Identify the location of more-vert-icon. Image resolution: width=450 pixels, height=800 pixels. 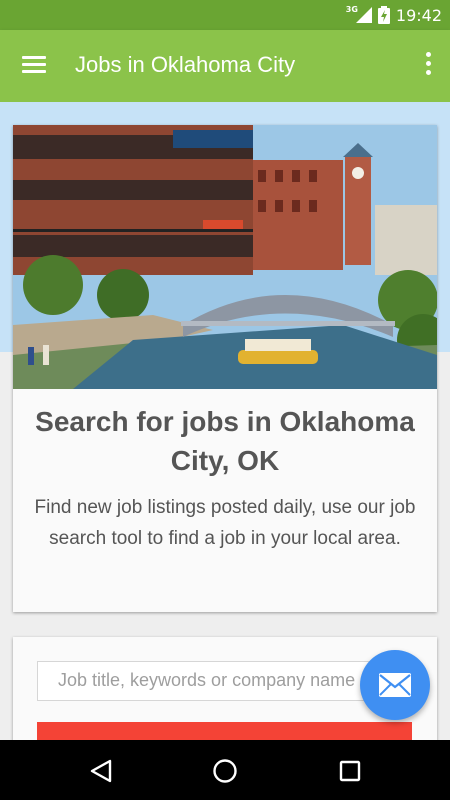
(428, 66).